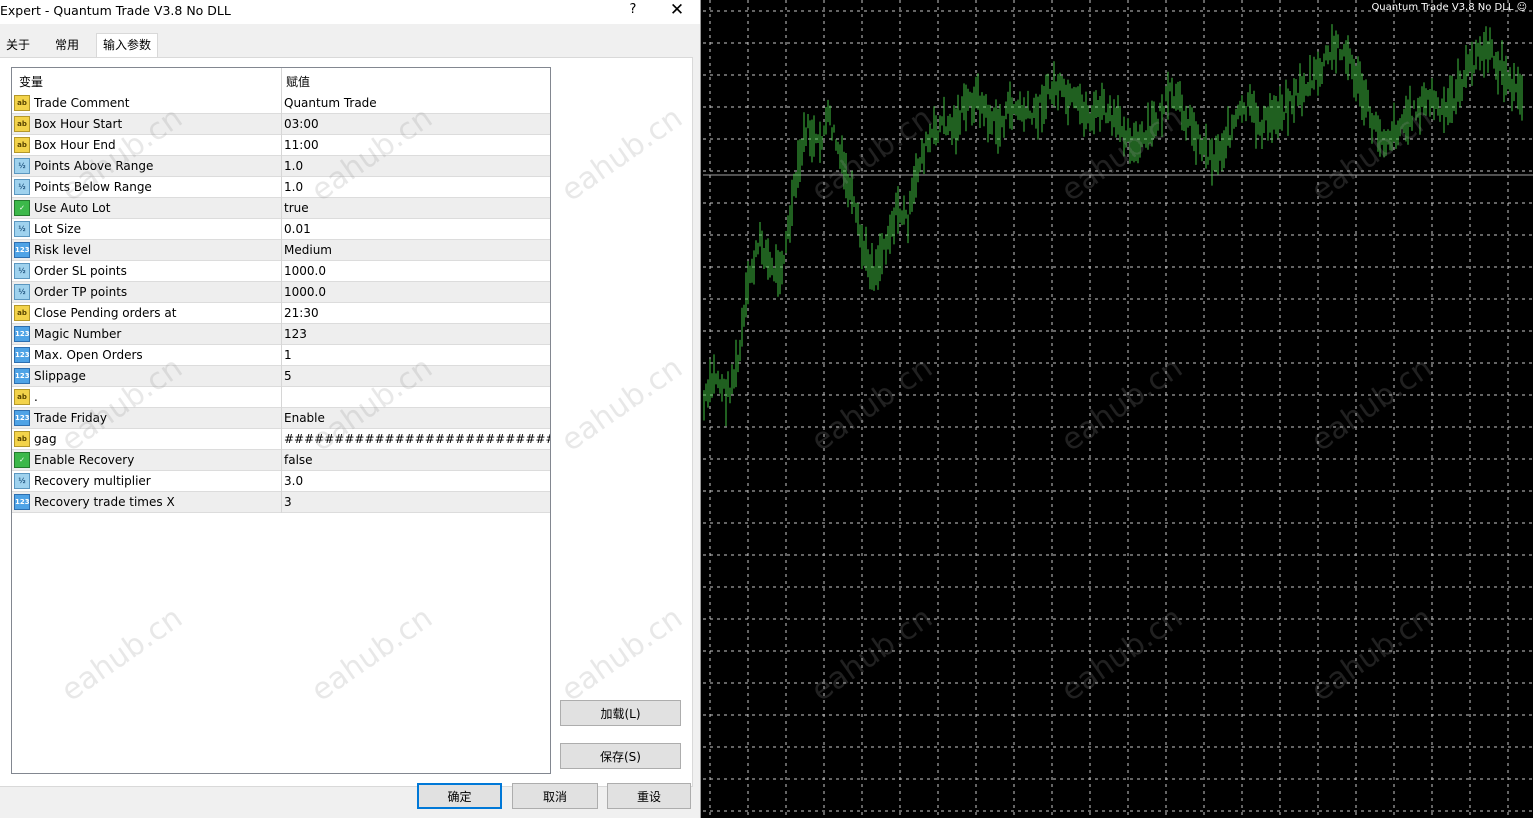  I want to click on parameter-value: 11:00, so click(301, 145).